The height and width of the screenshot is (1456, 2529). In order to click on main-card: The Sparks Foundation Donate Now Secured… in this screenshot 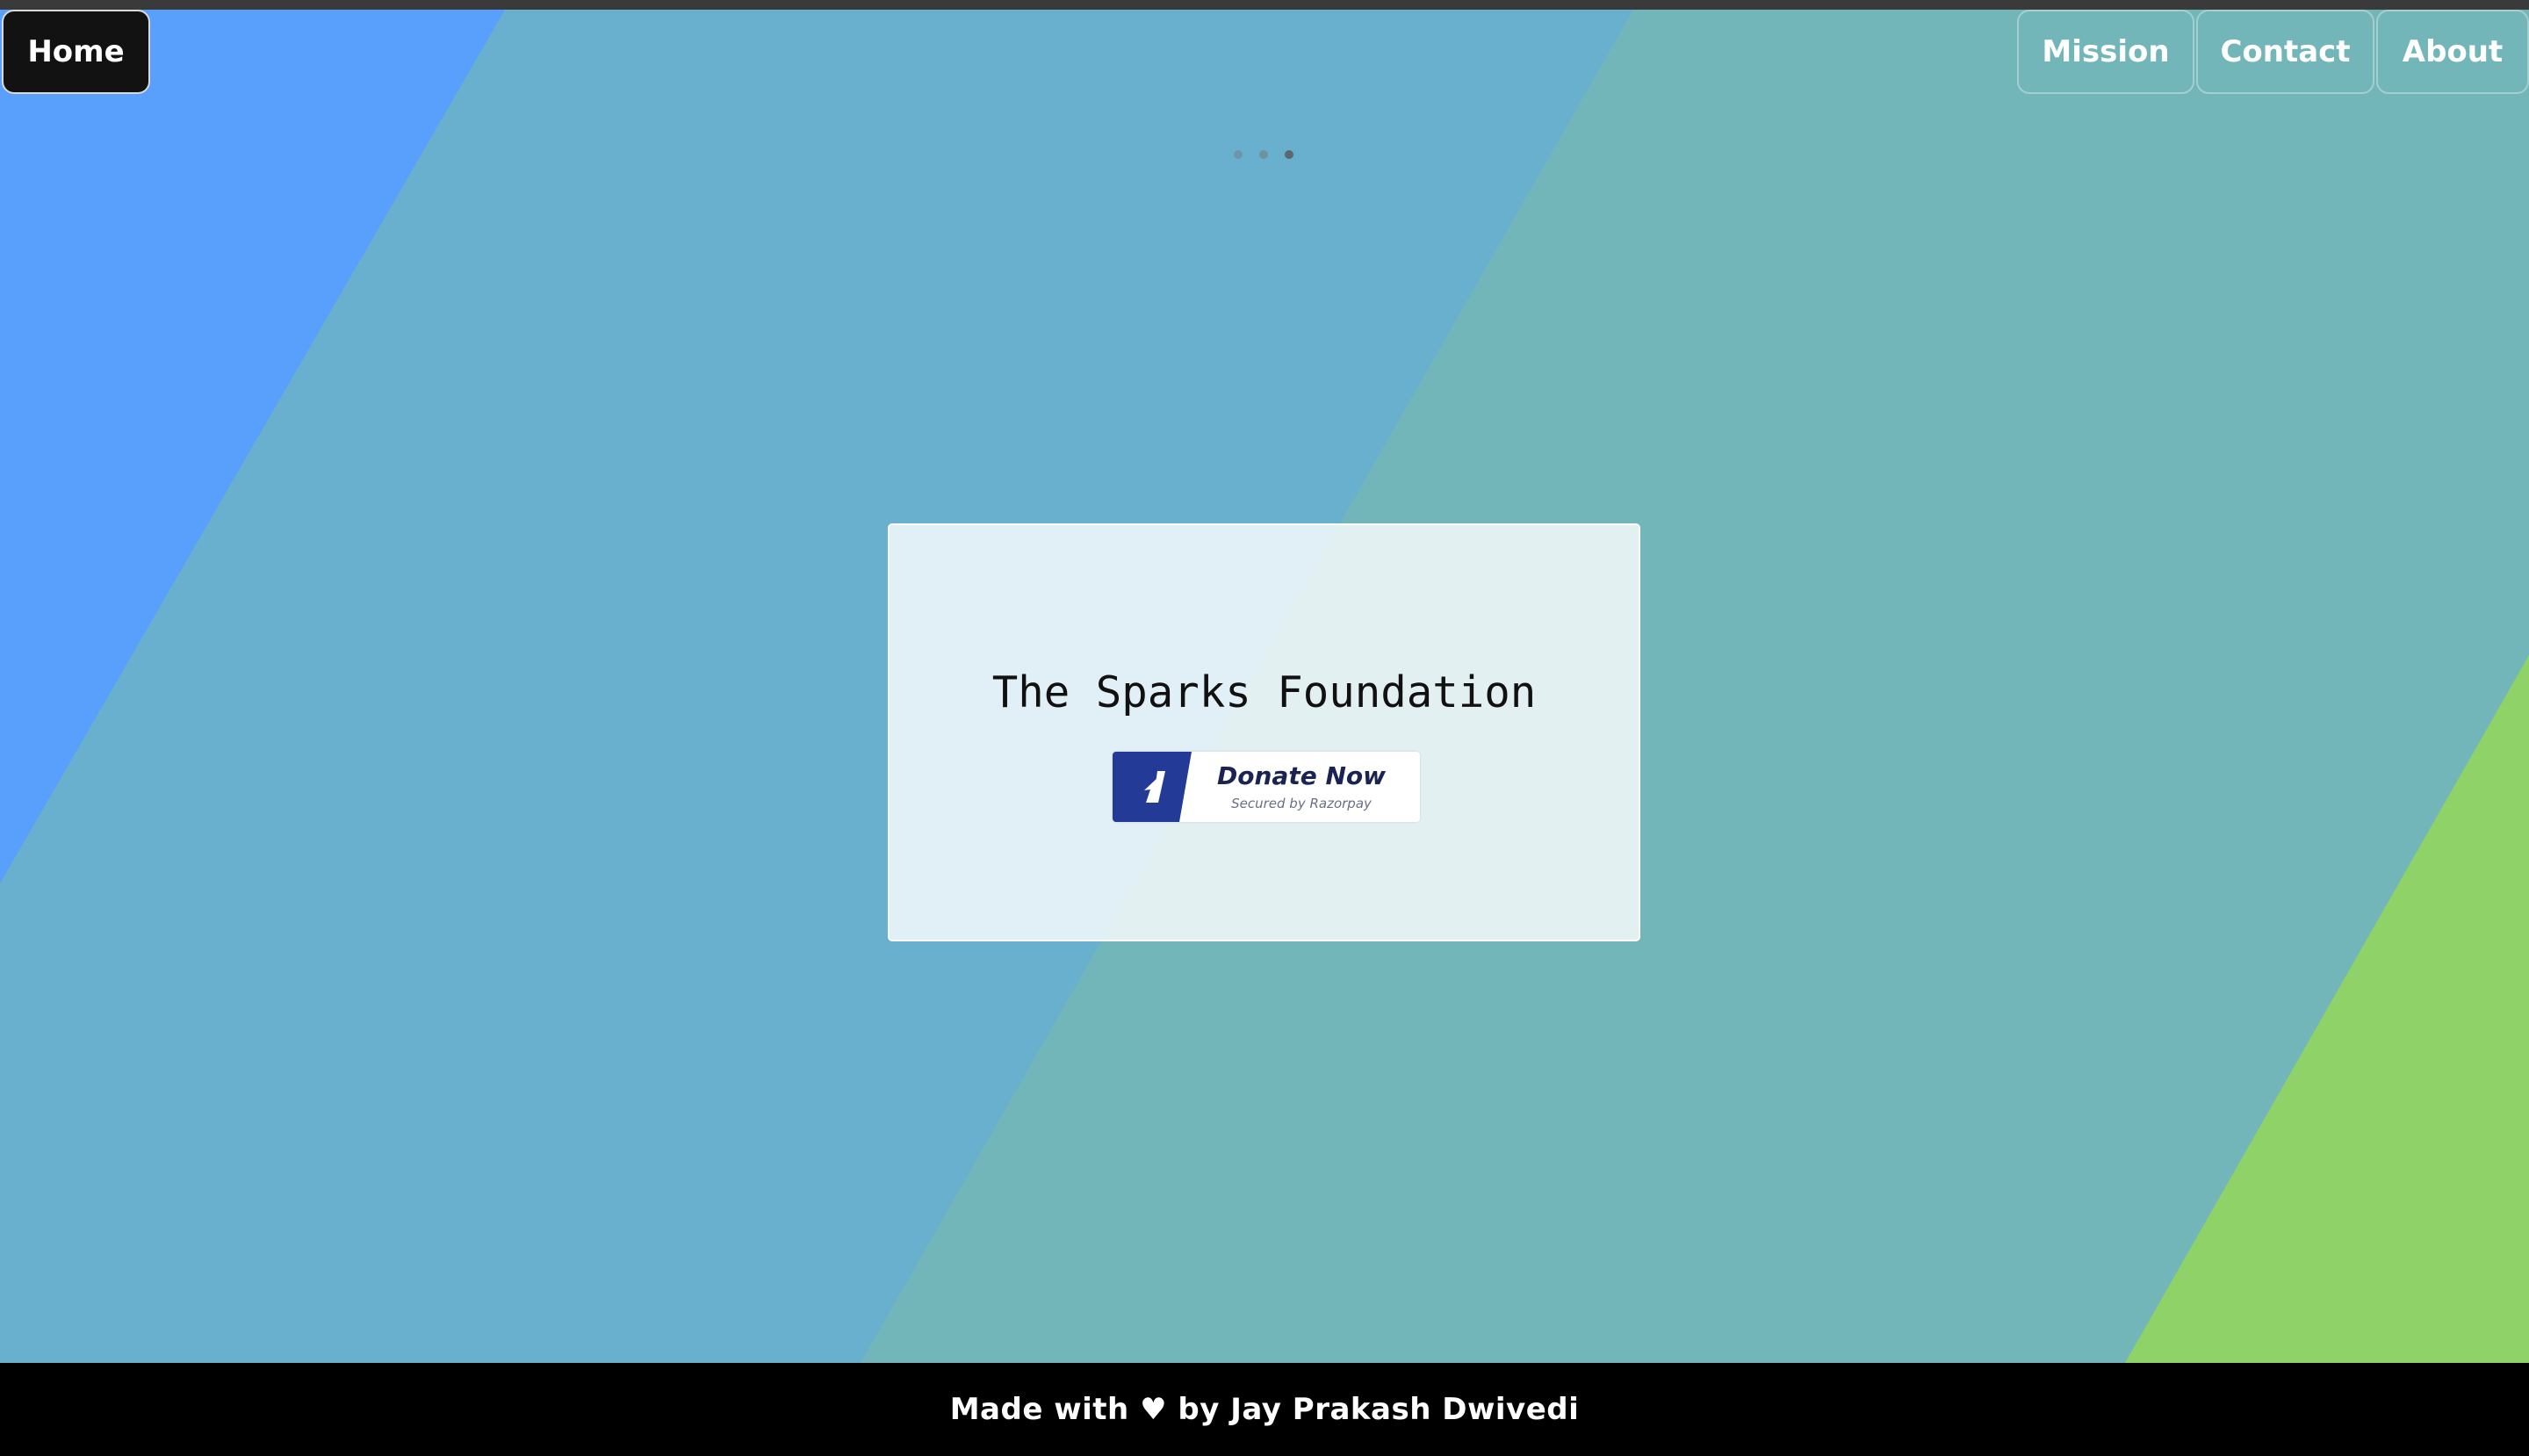, I will do `click(1264, 732)`.